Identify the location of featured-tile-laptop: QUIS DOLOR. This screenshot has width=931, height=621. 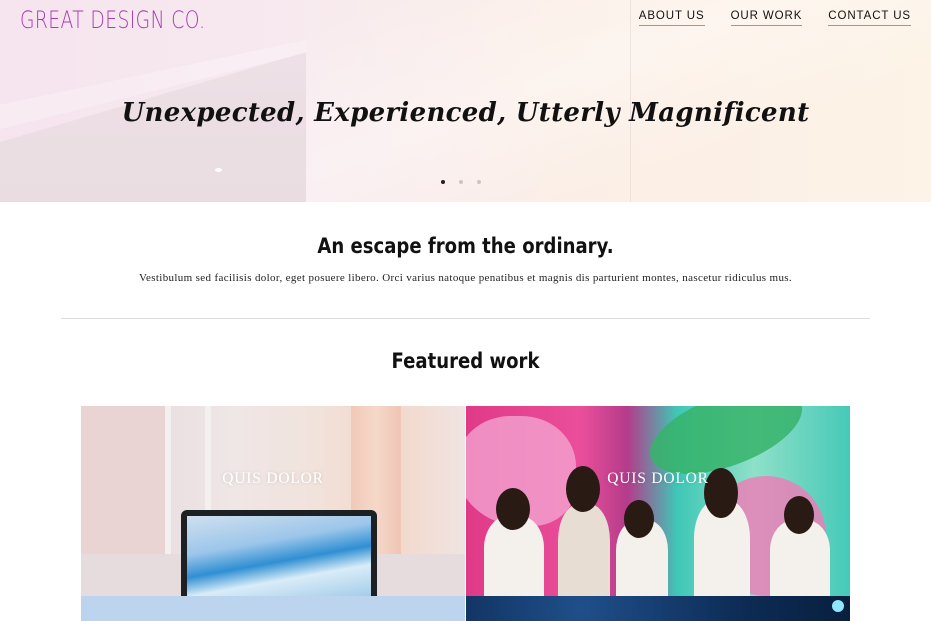
(273, 501).